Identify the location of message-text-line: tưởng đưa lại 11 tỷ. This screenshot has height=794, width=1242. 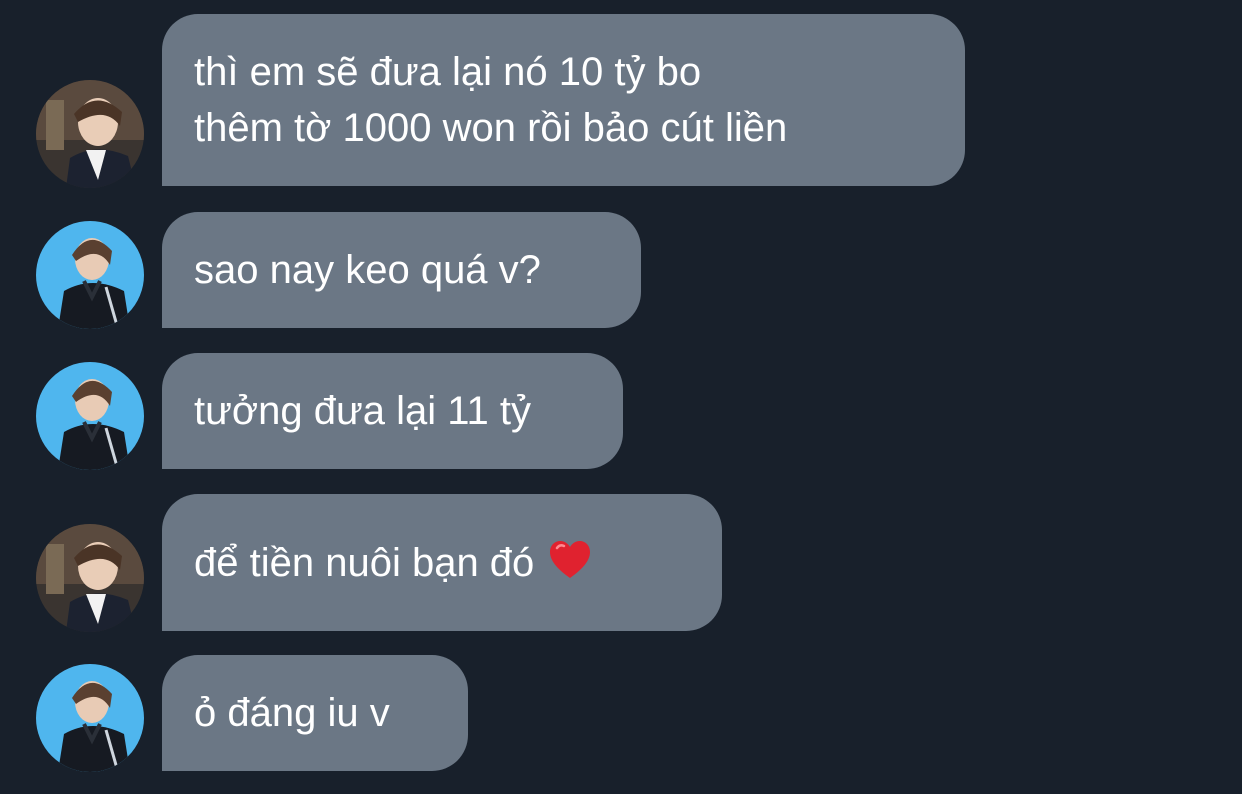
(362, 411).